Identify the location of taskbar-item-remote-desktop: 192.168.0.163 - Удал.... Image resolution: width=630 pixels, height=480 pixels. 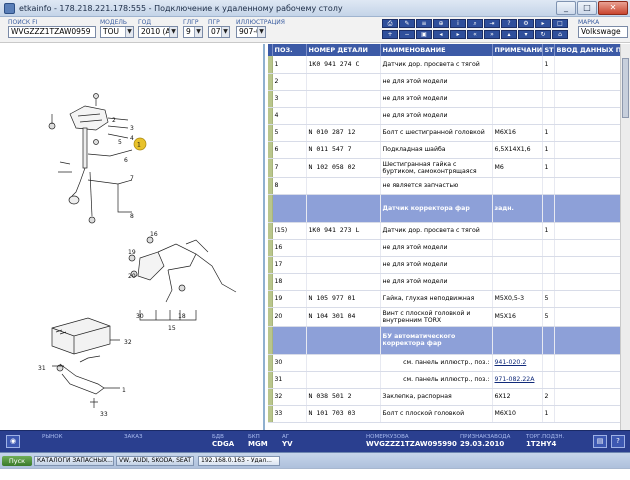
(239, 461).